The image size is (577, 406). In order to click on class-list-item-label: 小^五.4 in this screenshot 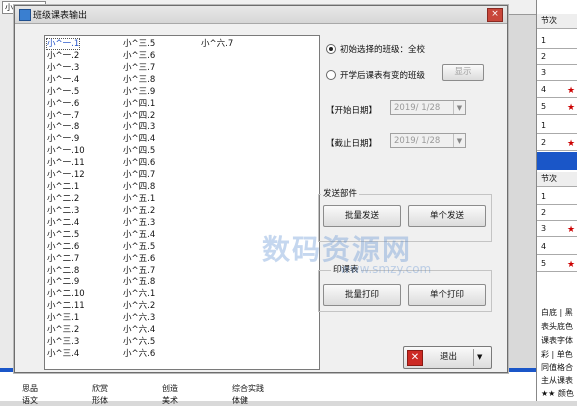, I will do `click(139, 234)`.